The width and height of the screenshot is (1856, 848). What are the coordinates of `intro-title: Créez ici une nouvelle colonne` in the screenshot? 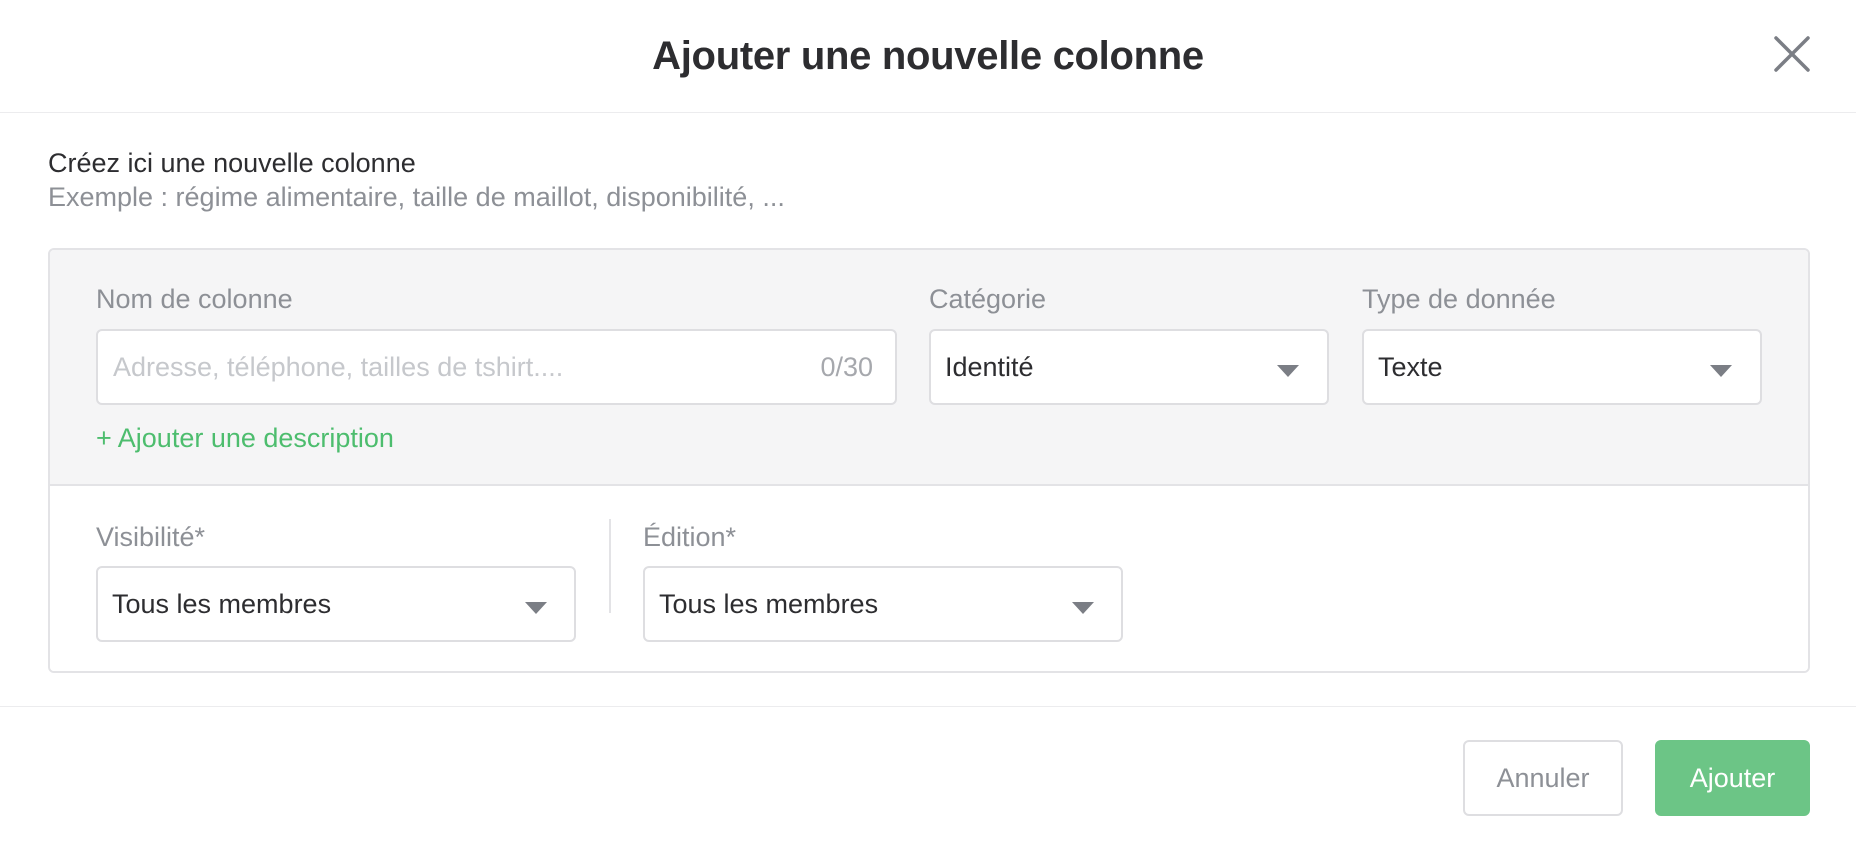 It's located at (232, 163).